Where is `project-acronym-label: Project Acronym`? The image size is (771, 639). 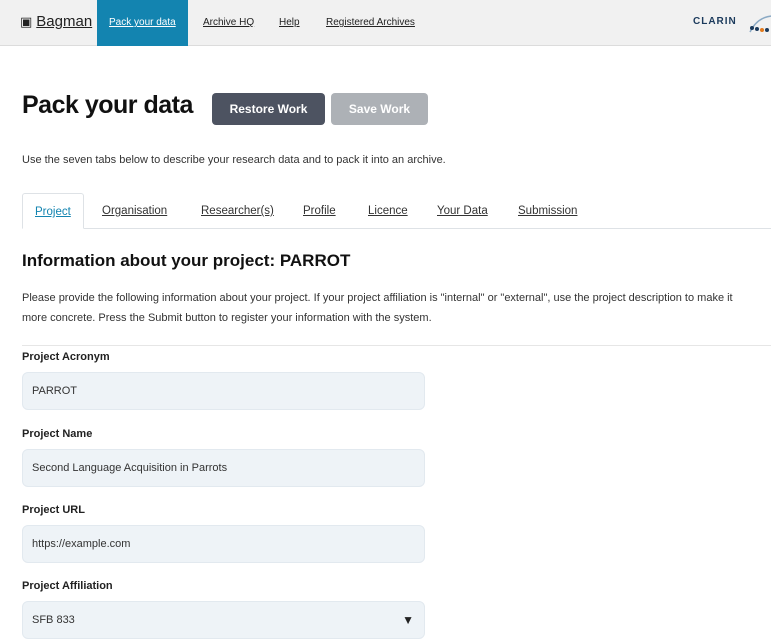
project-acronym-label: Project Acronym is located at coordinates (66, 357).